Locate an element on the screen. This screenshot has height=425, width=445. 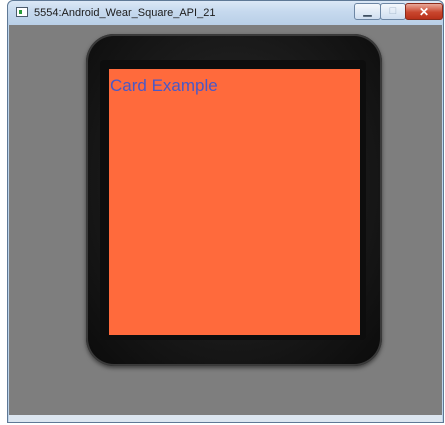
app-window-icon is located at coordinates (22, 12).